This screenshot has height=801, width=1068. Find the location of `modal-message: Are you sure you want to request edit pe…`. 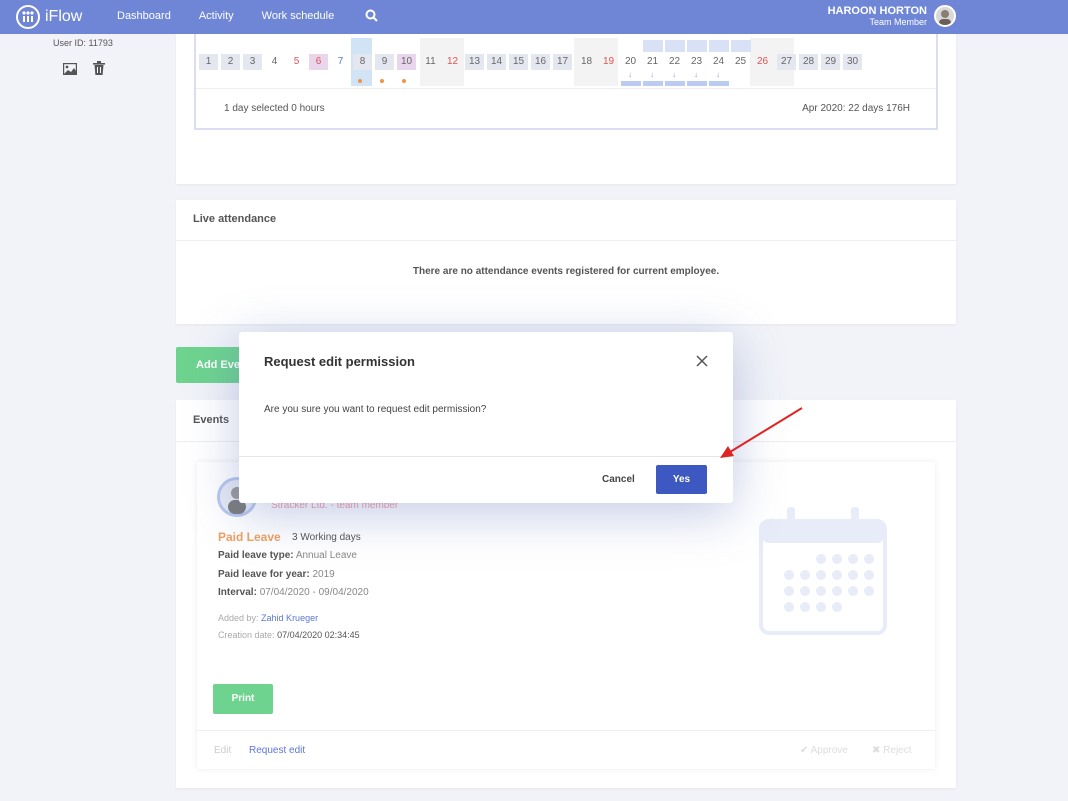

modal-message: Are you sure you want to request edit pe… is located at coordinates (375, 409).